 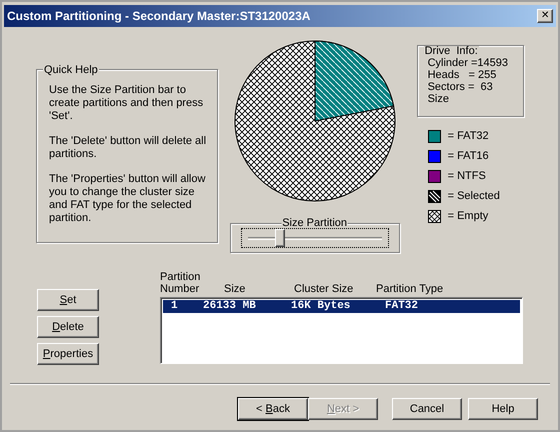 What do you see at coordinates (467, 176) in the screenshot?
I see `legend-label: = NTFS` at bounding box center [467, 176].